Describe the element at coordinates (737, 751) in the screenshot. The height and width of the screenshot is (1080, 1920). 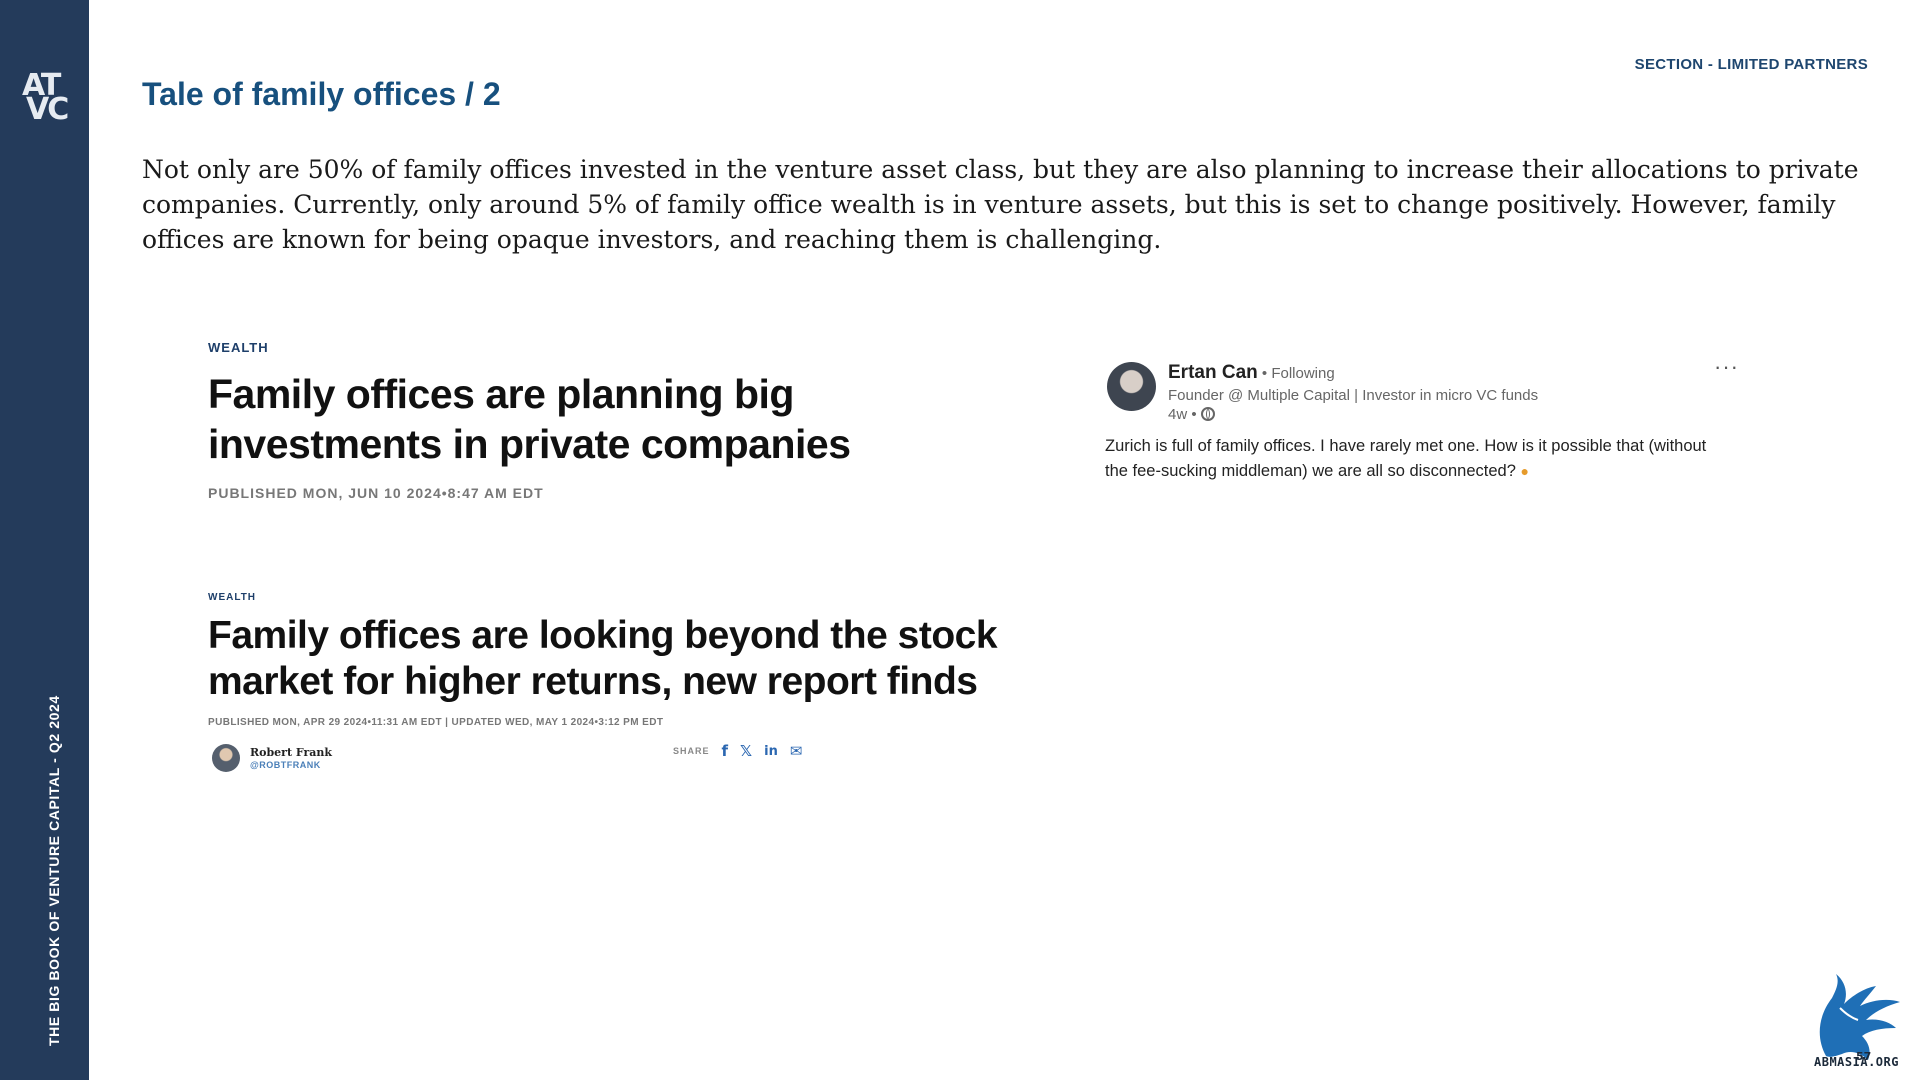
I see `share-bar: SHARE f 𝕏 in ✉` at that location.